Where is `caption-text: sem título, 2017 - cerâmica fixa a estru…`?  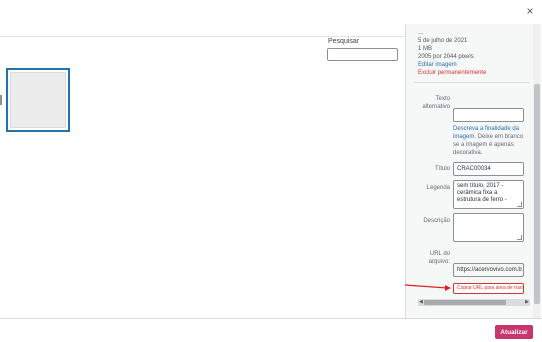
caption-text: sem título, 2017 - cerâmica fixa a estru… is located at coordinates (482, 193).